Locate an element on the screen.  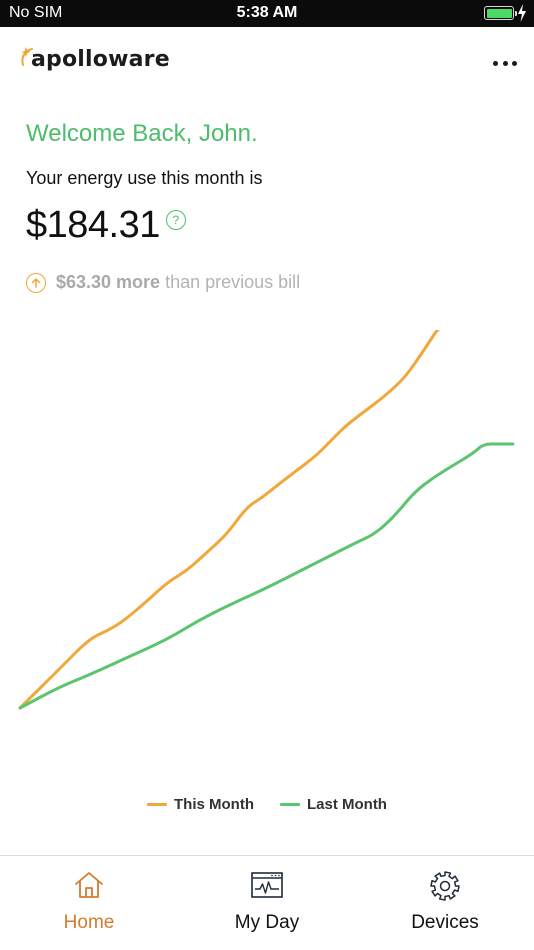
charging-icon is located at coordinates (522, 13).